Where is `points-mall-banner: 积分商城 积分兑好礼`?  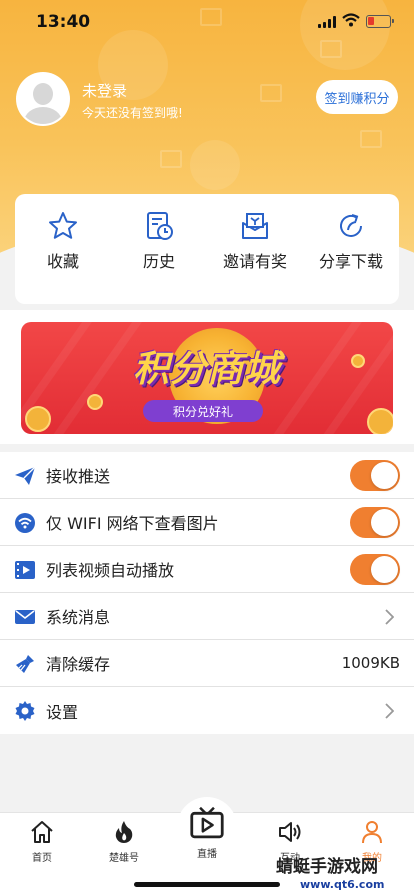
points-mall-banner: 积分商城 积分兑好礼 is located at coordinates (207, 378).